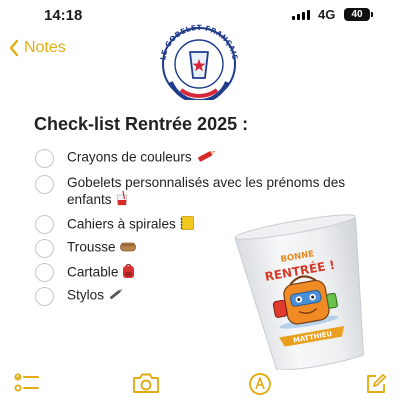  I want to click on bottom-toolbar, so click(200, 383).